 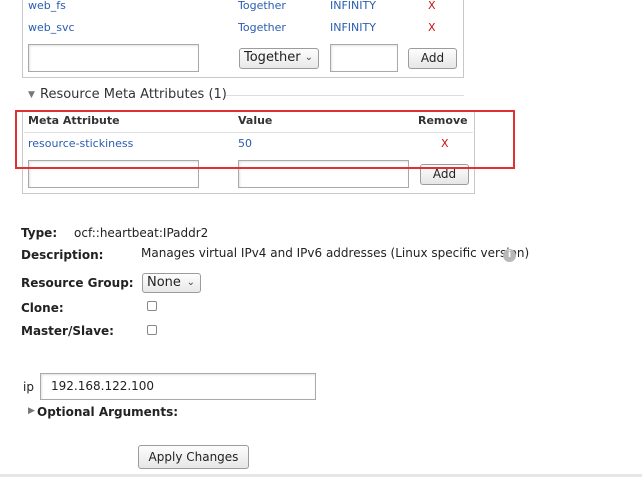 What do you see at coordinates (345, 95) in the screenshot?
I see `meta-section-divider` at bounding box center [345, 95].